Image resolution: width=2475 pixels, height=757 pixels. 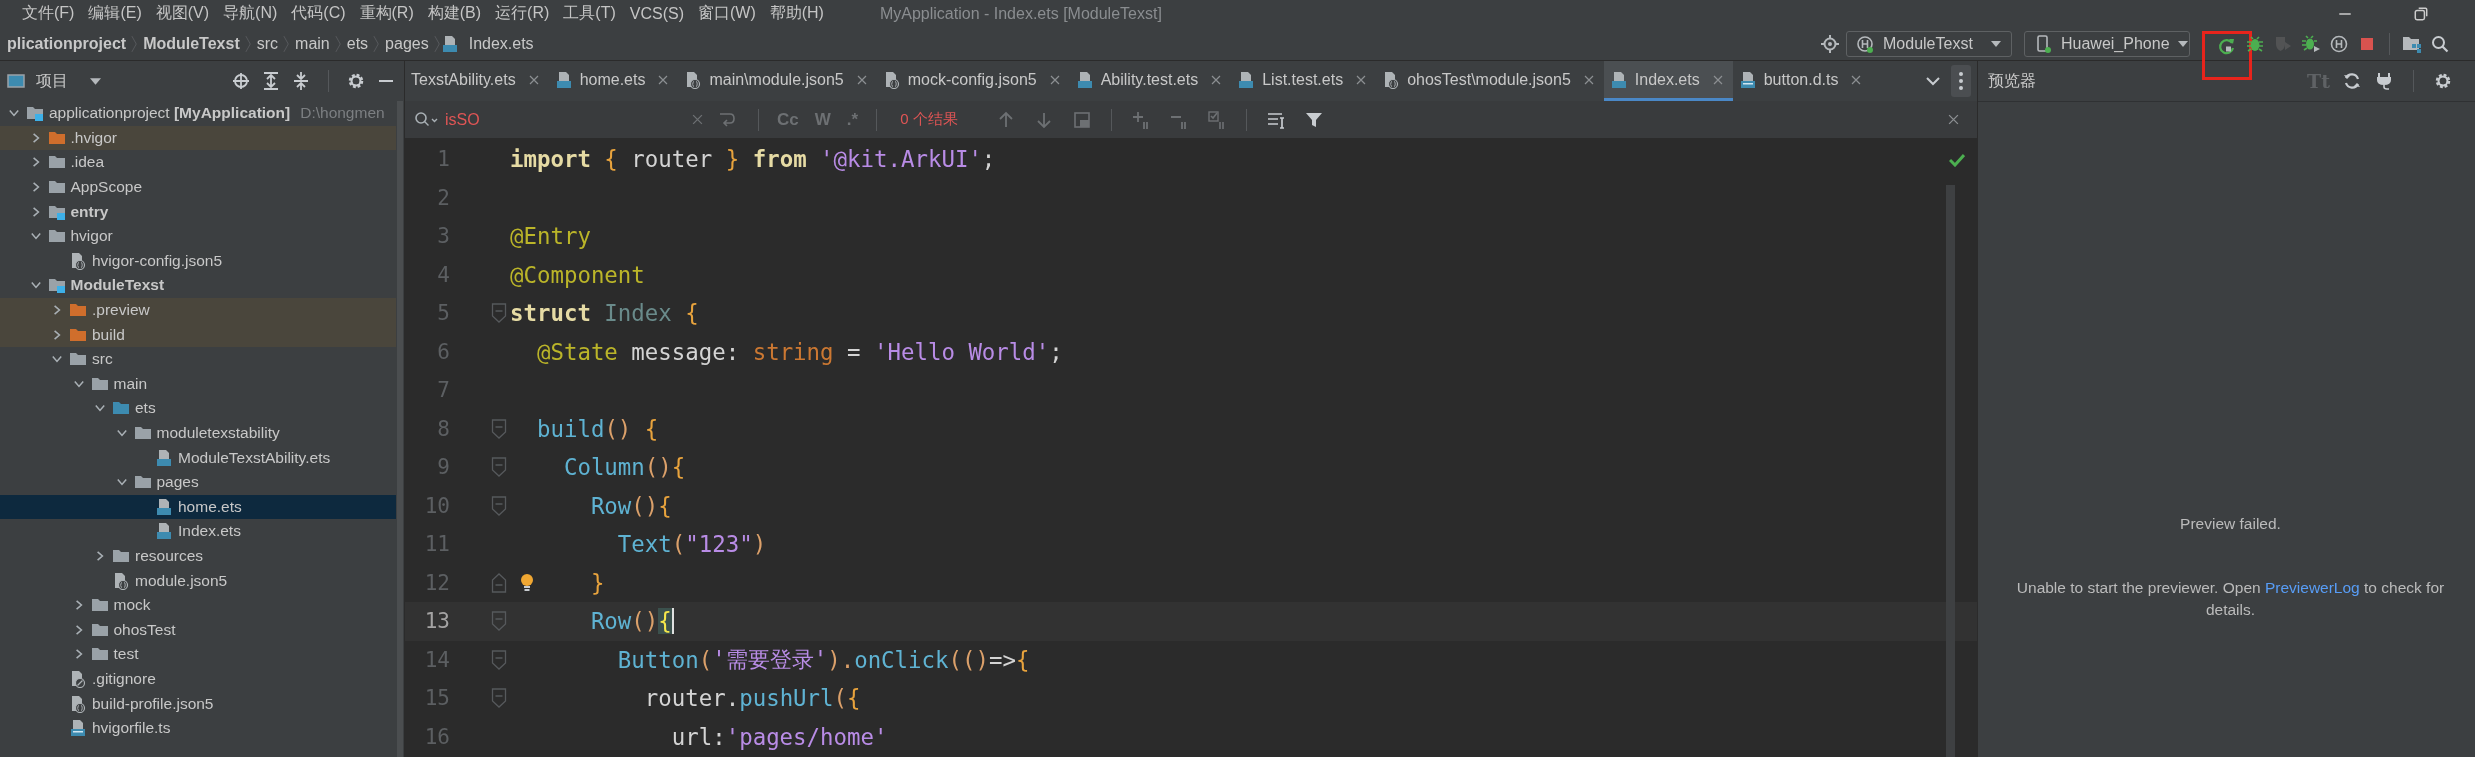 I want to click on tree-item: .hvigor, so click(x=198, y=138).